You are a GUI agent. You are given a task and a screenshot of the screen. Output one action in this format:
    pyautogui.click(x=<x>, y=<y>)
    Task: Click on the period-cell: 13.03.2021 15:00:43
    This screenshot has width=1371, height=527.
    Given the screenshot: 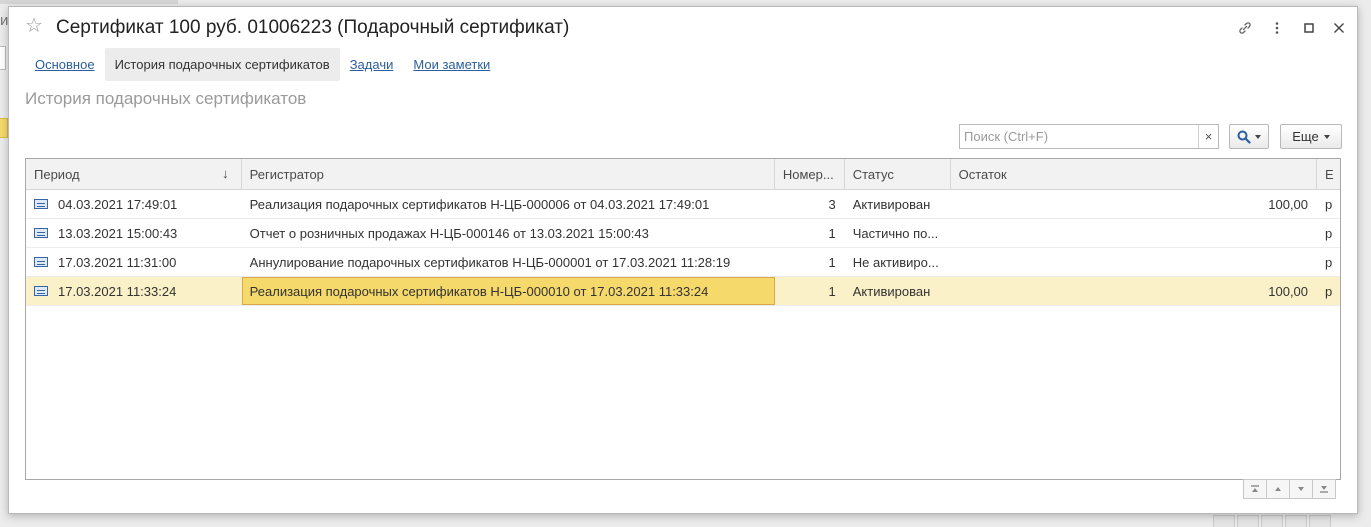 What is the action you would take?
    pyautogui.click(x=134, y=233)
    